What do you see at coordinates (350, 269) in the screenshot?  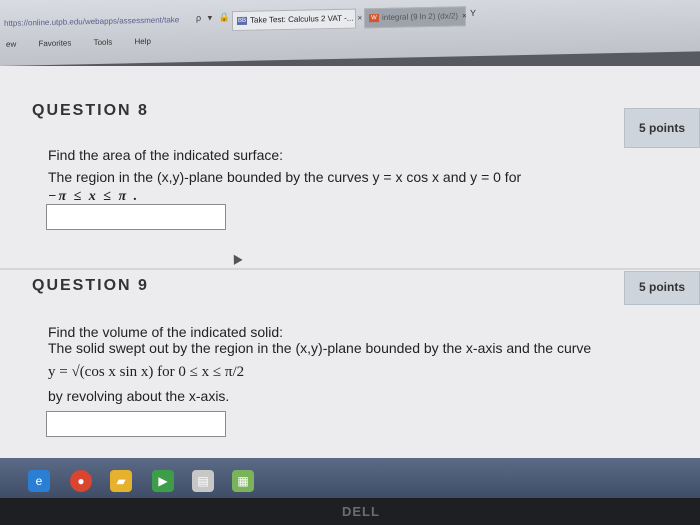 I see `question-divider` at bounding box center [350, 269].